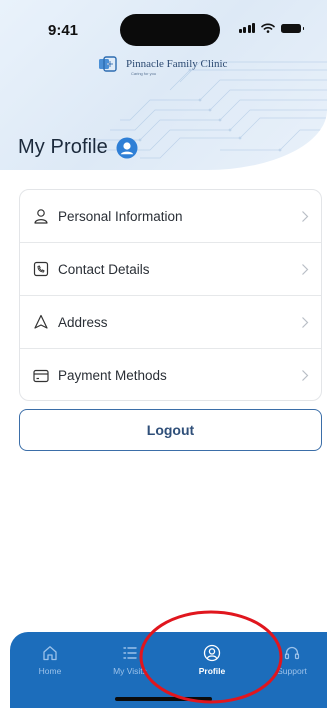 The width and height of the screenshot is (327, 708). What do you see at coordinates (170, 269) in the screenshot?
I see `menu-item-contact-details: Contact Details` at bounding box center [170, 269].